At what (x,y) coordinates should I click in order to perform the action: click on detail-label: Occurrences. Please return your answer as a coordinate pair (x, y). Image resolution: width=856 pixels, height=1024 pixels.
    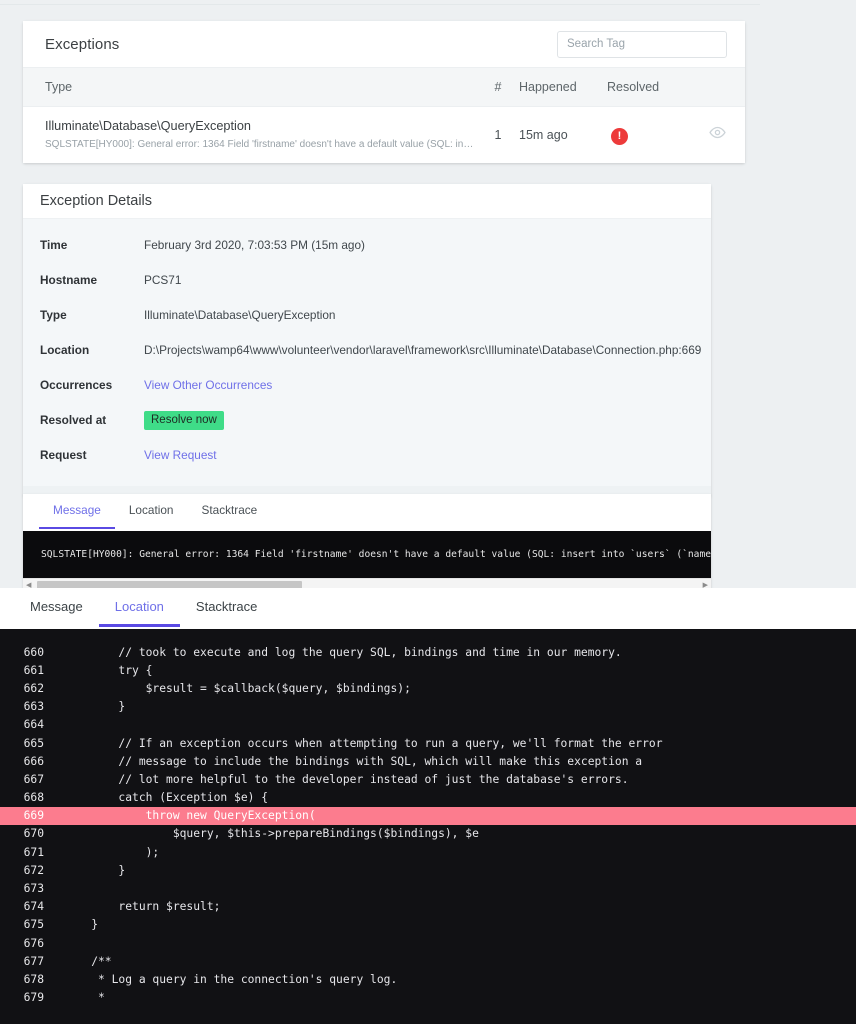
    Looking at the image, I should click on (76, 384).